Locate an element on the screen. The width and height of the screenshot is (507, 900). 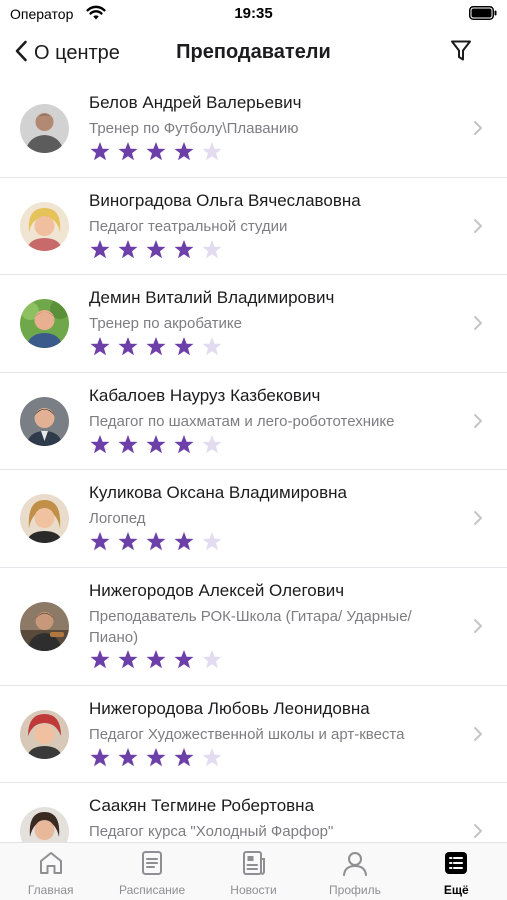
more-list-icon is located at coordinates (456, 865).